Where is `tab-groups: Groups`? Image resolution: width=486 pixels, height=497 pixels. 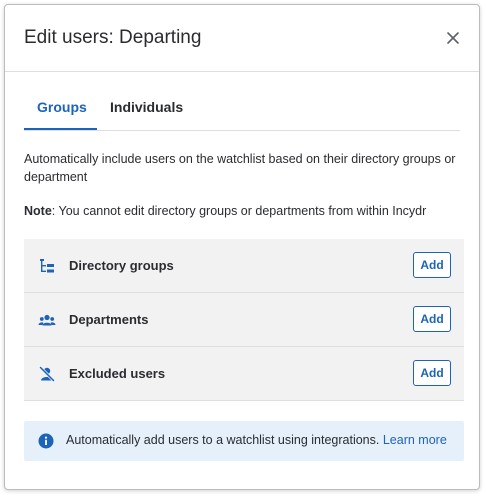
tab-groups: Groups is located at coordinates (60, 114).